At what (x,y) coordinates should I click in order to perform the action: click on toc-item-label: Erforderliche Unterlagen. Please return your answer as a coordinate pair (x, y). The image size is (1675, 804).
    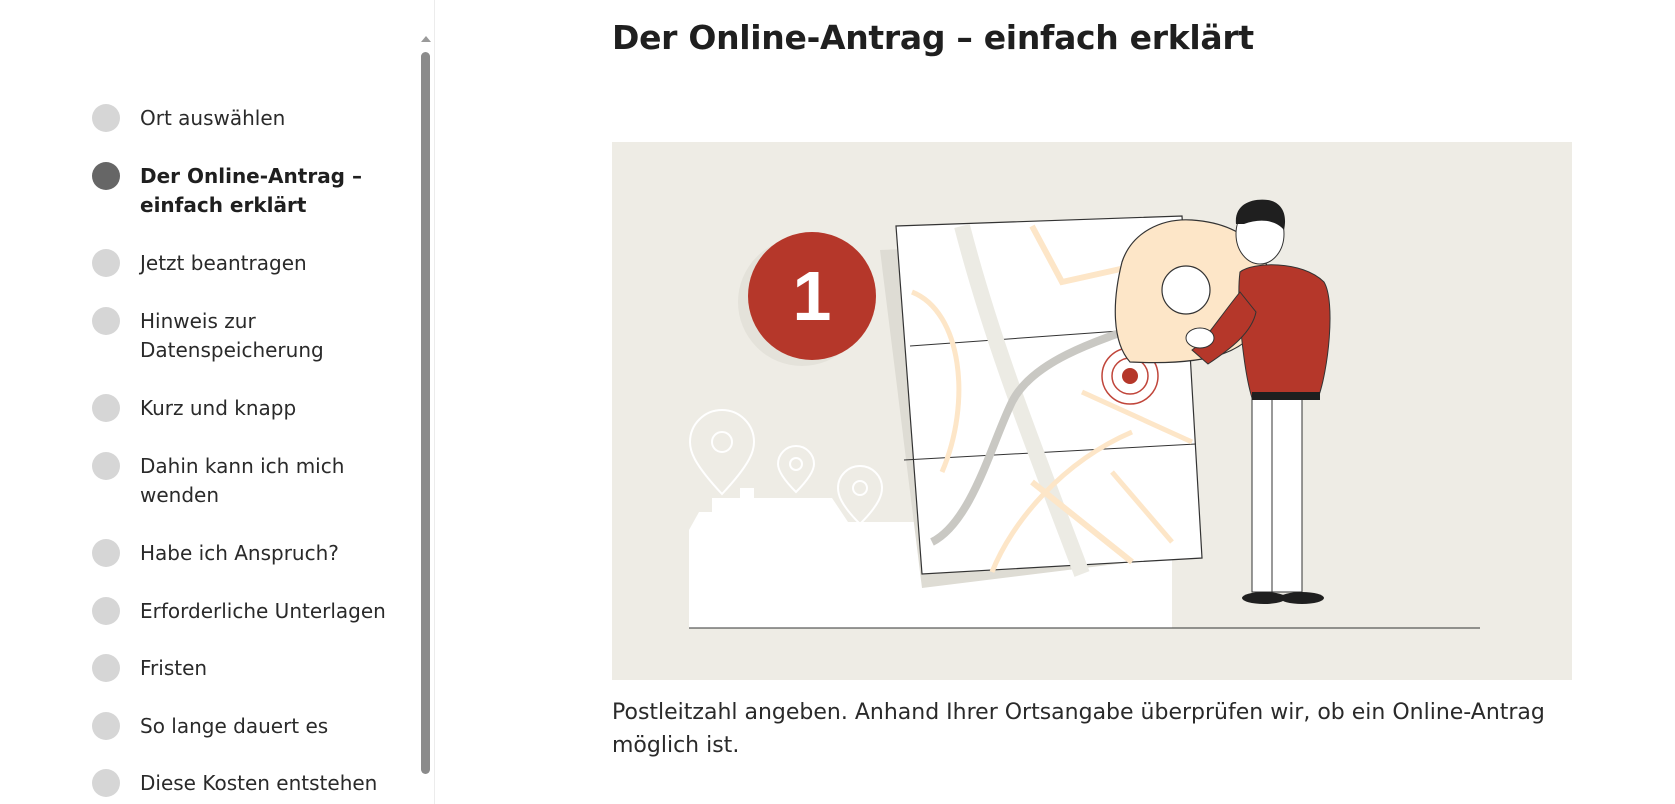
    Looking at the image, I should click on (263, 611).